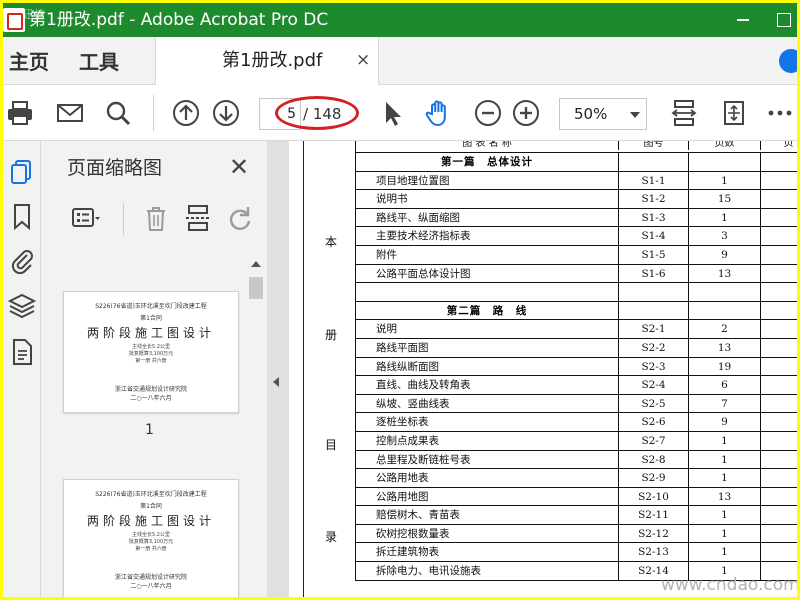  Describe the element at coordinates (653, 496) in the screenshot. I see `row-code: S2-10` at that location.